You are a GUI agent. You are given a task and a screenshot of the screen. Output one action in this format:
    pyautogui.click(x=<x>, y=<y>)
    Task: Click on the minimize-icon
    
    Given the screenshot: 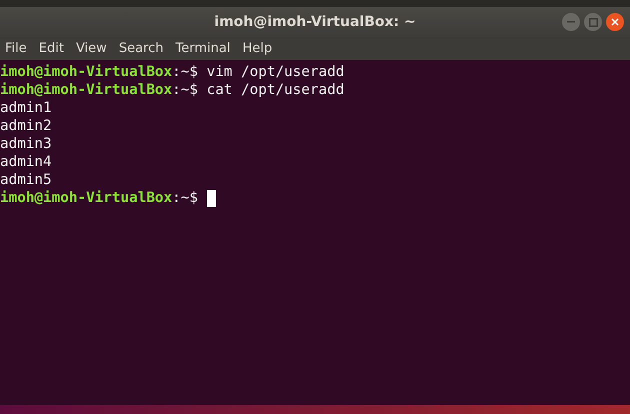 What is the action you would take?
    pyautogui.click(x=571, y=22)
    